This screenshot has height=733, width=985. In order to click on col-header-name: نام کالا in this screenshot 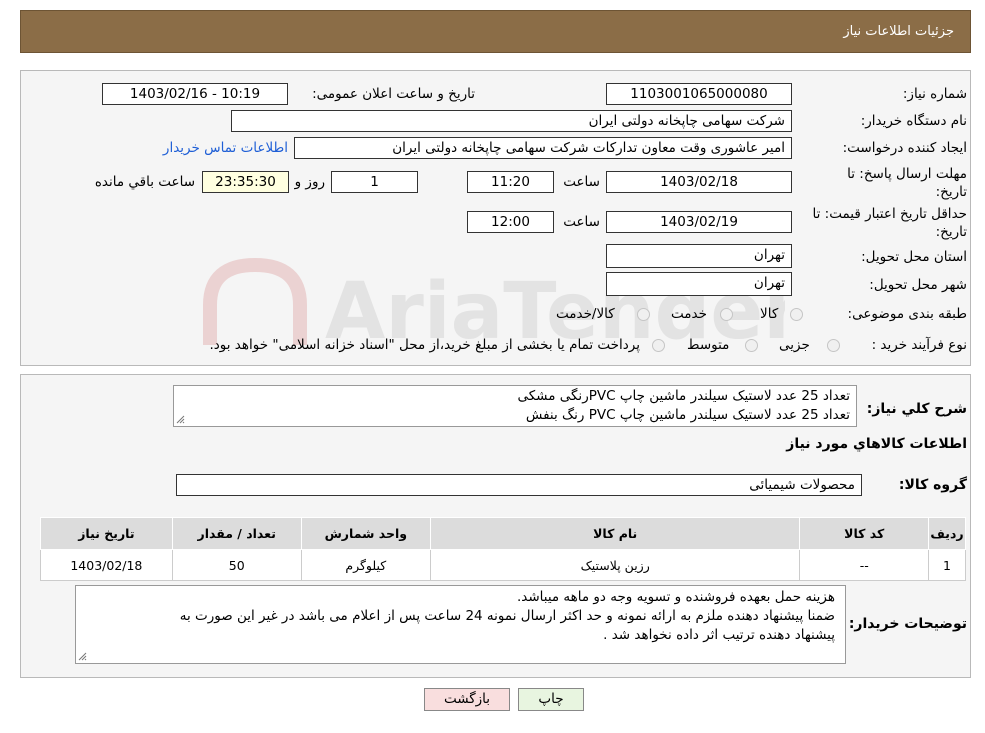, I will do `click(615, 533)`.